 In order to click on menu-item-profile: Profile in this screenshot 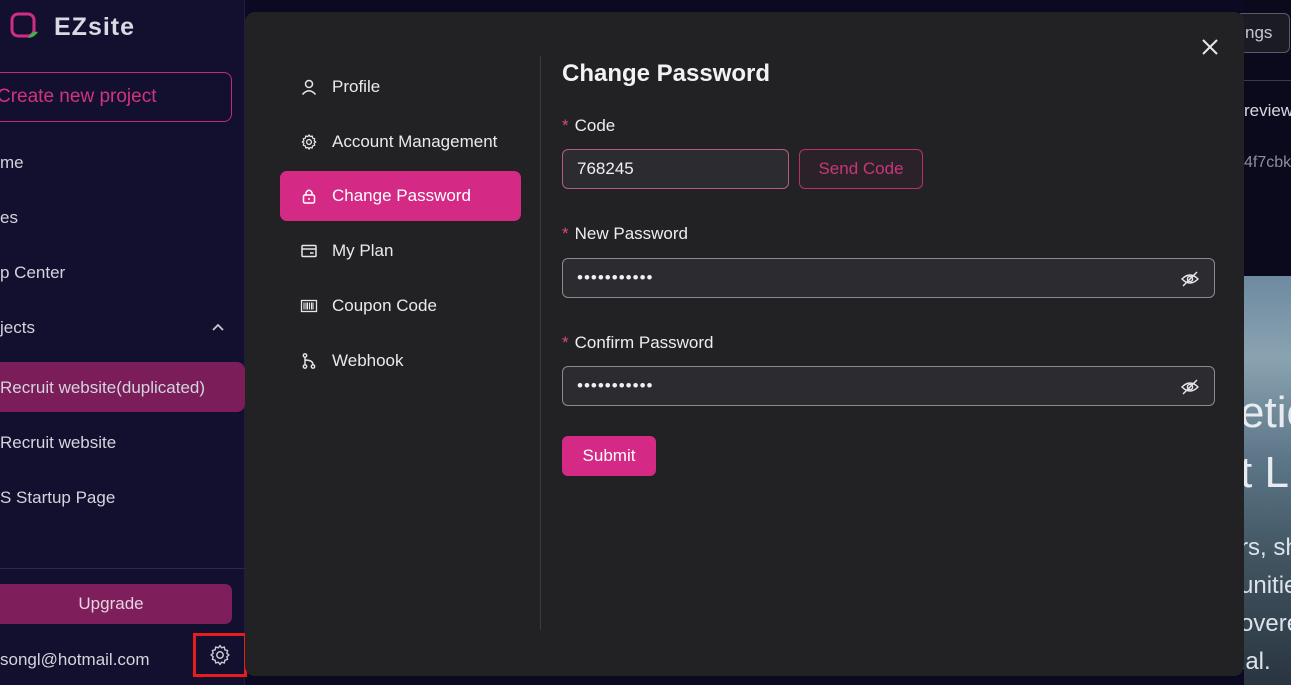, I will do `click(400, 87)`.